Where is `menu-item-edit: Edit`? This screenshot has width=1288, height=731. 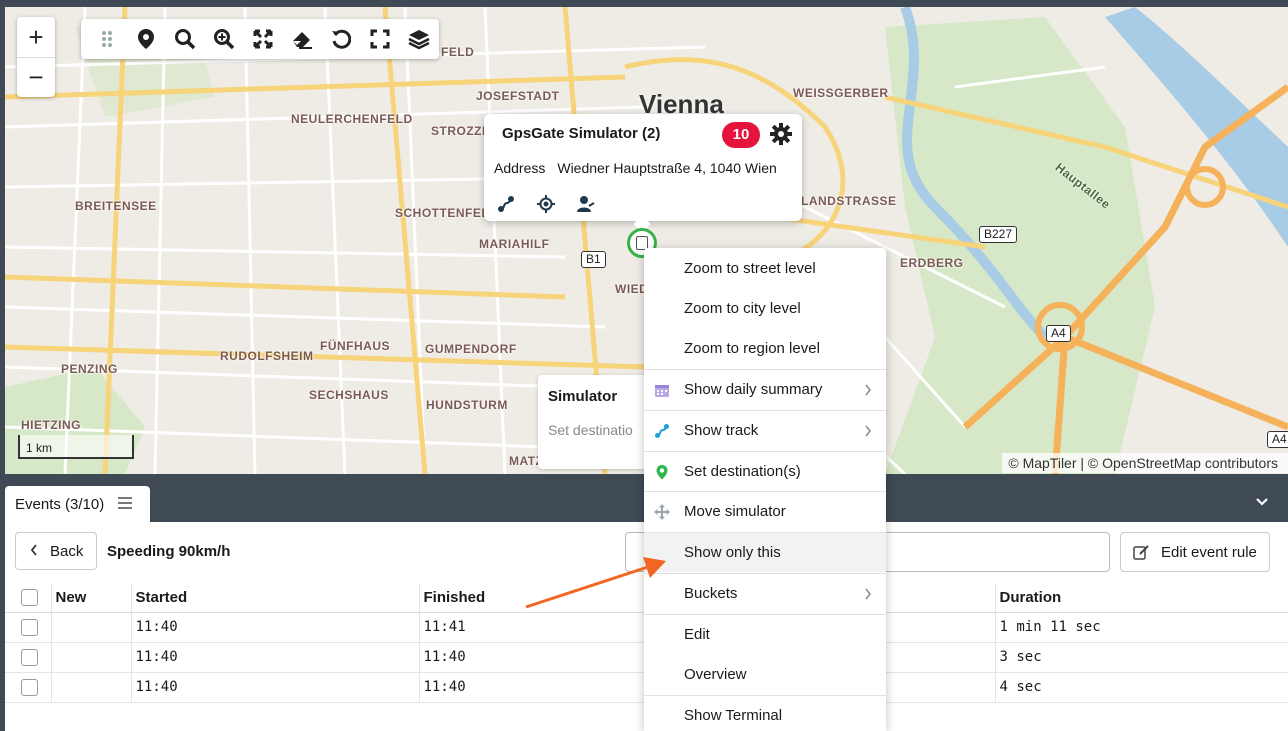 menu-item-edit: Edit is located at coordinates (765, 634).